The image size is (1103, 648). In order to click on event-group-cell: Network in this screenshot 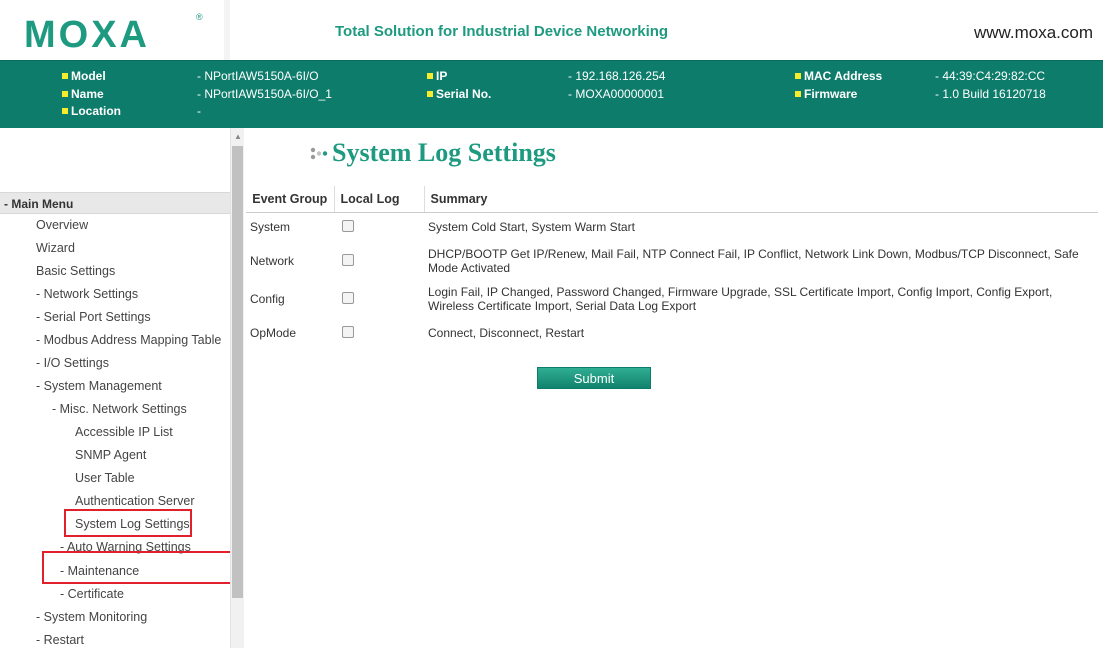, I will do `click(272, 261)`.